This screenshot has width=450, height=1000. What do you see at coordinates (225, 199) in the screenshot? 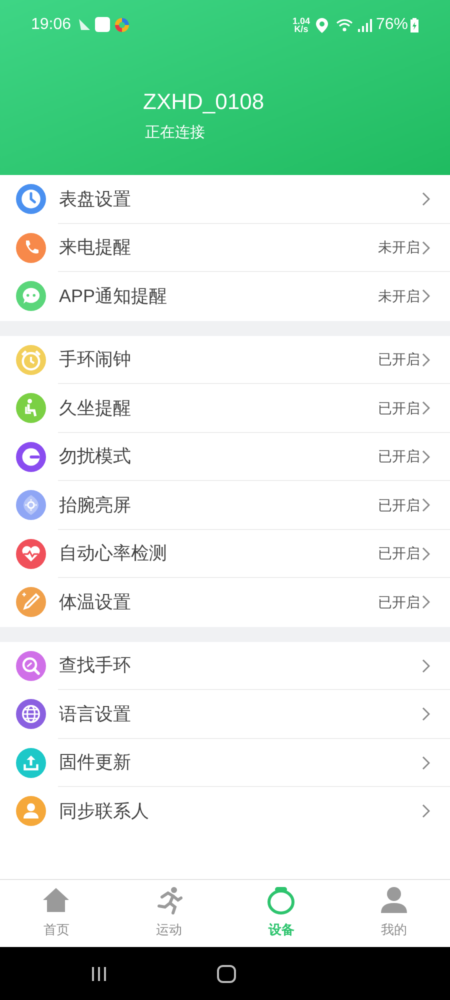
I see `settings-row: 表盘设置` at bounding box center [225, 199].